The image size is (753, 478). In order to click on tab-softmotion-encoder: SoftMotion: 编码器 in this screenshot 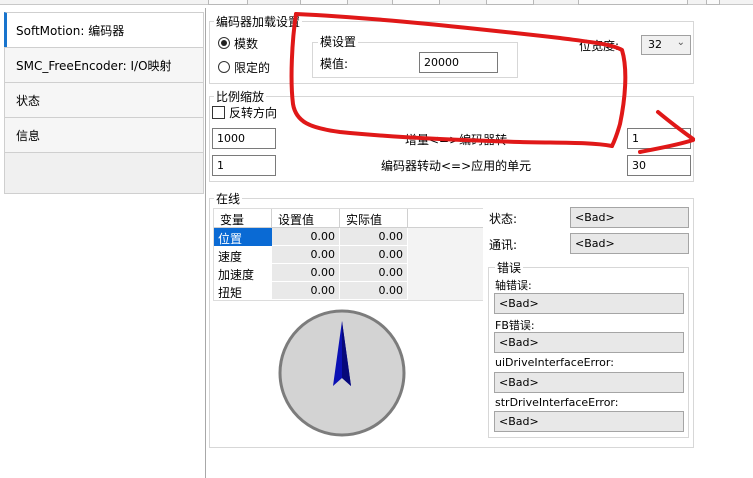, I will do `click(104, 29)`.